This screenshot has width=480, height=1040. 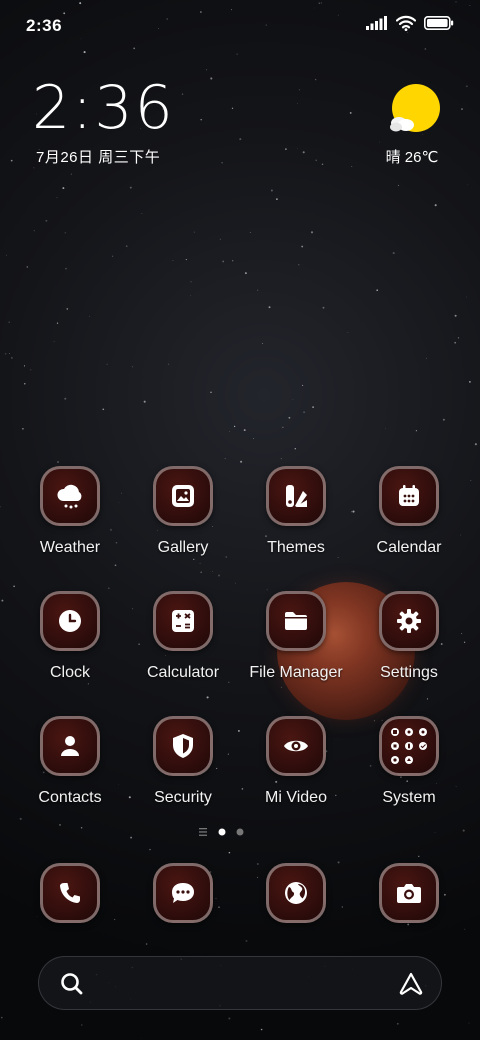 I want to click on themes-icon, so click(x=296, y=496).